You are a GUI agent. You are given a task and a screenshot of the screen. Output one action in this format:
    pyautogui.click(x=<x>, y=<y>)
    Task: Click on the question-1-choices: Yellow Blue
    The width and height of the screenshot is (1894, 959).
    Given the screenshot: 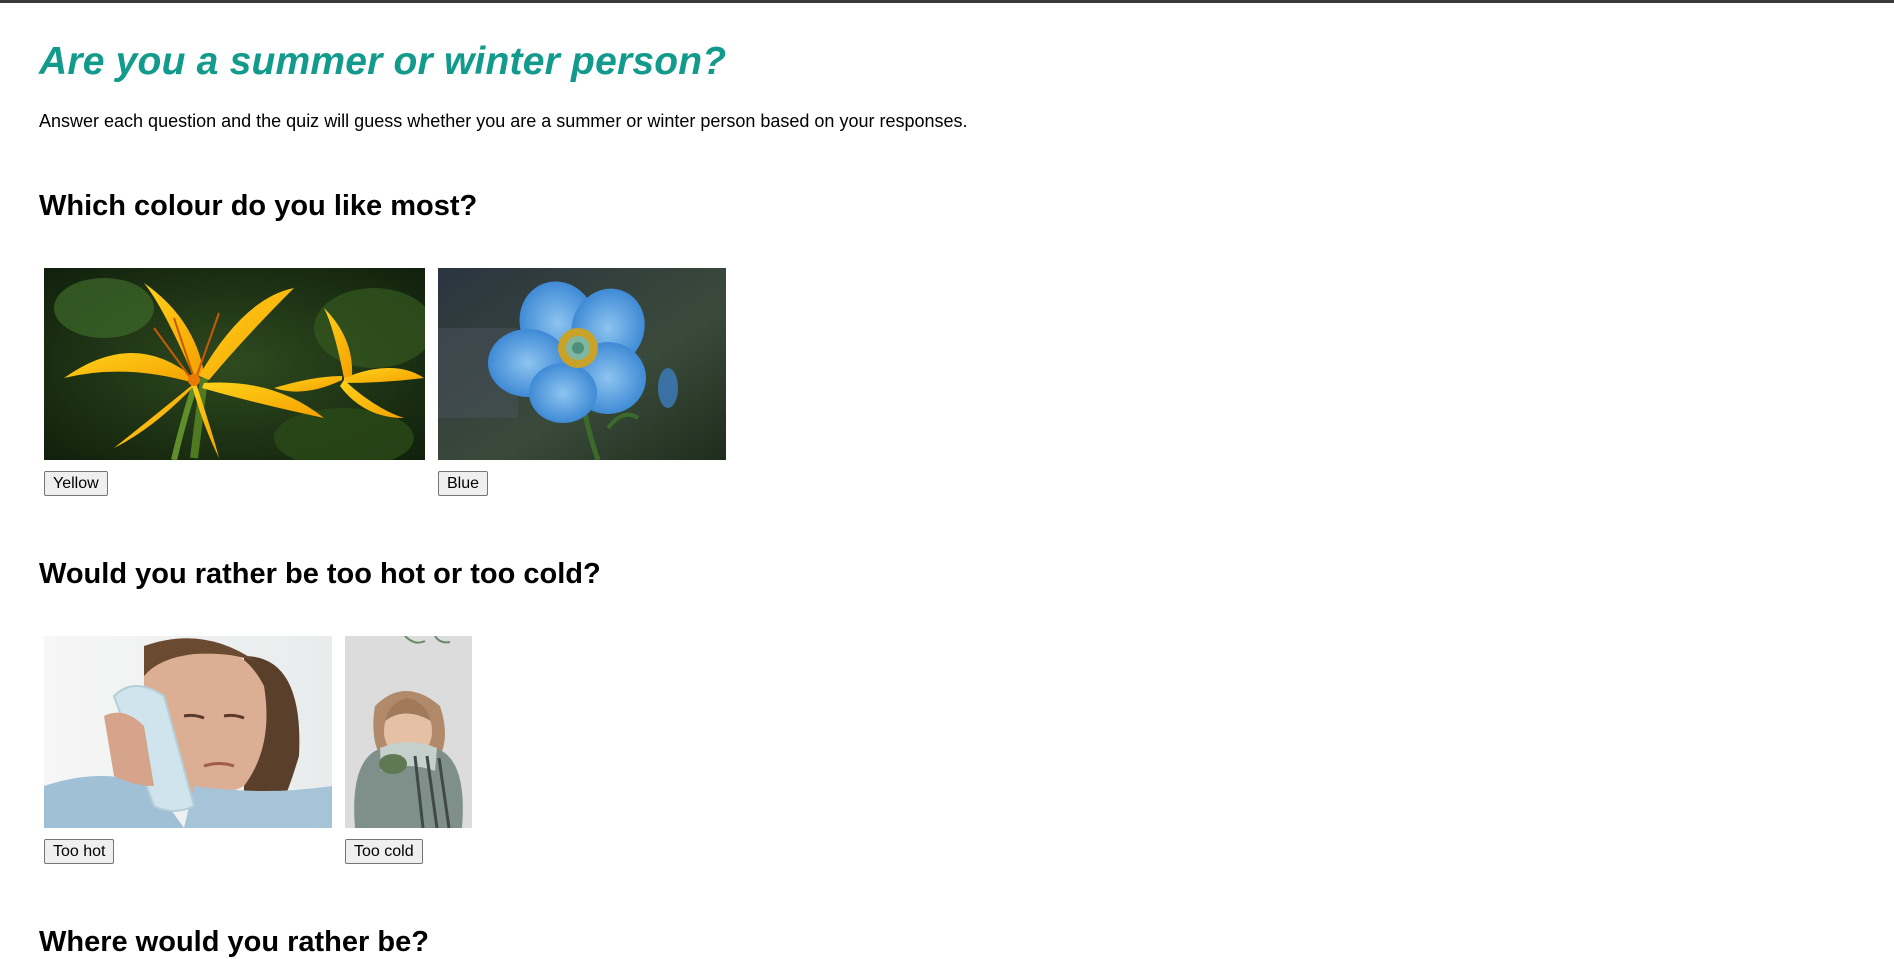 What is the action you would take?
    pyautogui.click(x=385, y=382)
    